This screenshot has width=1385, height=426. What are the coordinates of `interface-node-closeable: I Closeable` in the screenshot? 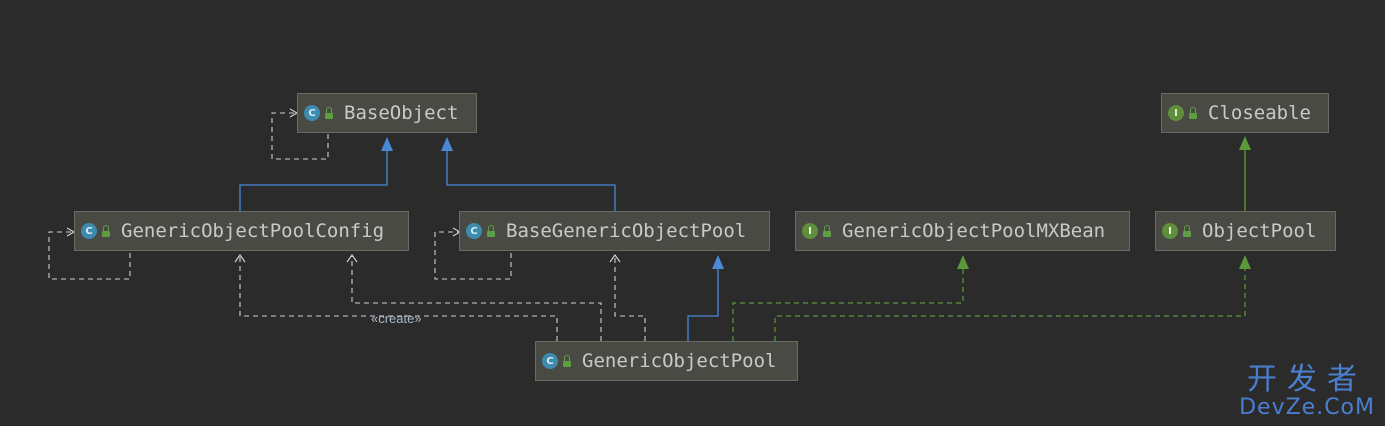 It's located at (1245, 113).